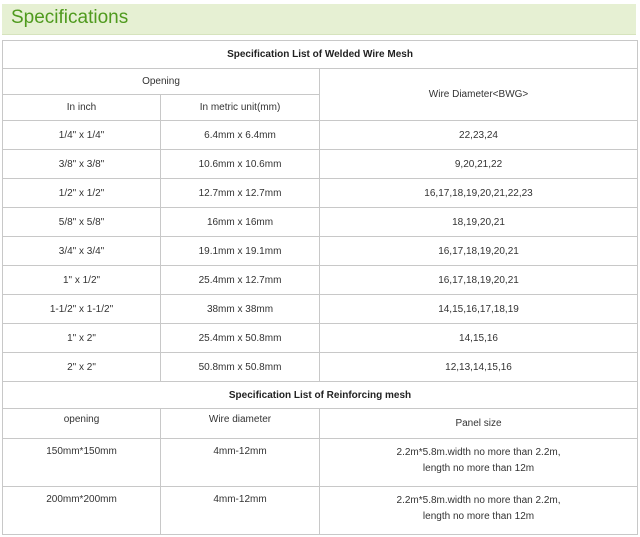  I want to click on section-header: Specifications, so click(319, 19).